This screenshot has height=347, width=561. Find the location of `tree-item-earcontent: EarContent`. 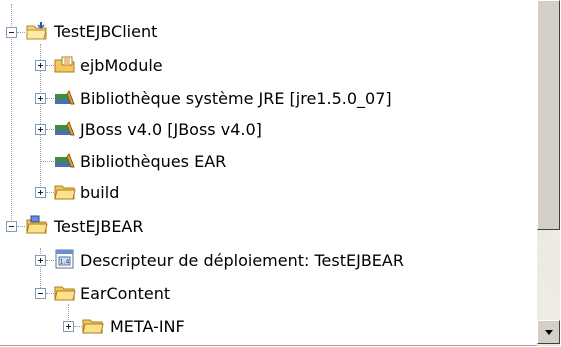

tree-item-earcontent: EarContent is located at coordinates (268, 294).